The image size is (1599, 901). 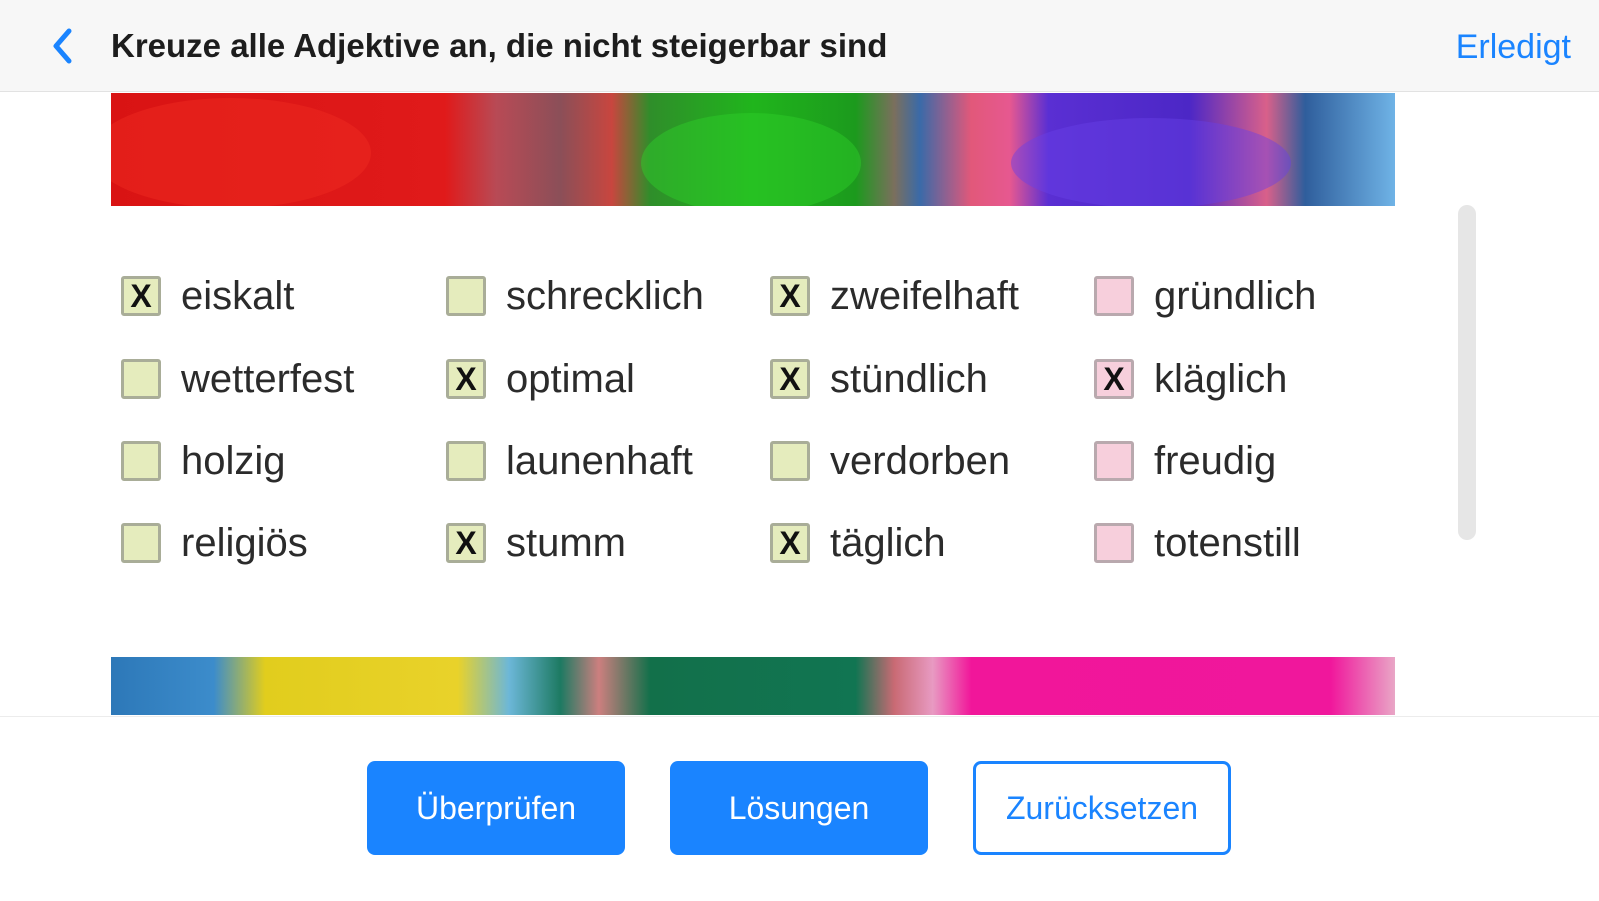 I want to click on checkbox-label: täglich, so click(x=888, y=542).